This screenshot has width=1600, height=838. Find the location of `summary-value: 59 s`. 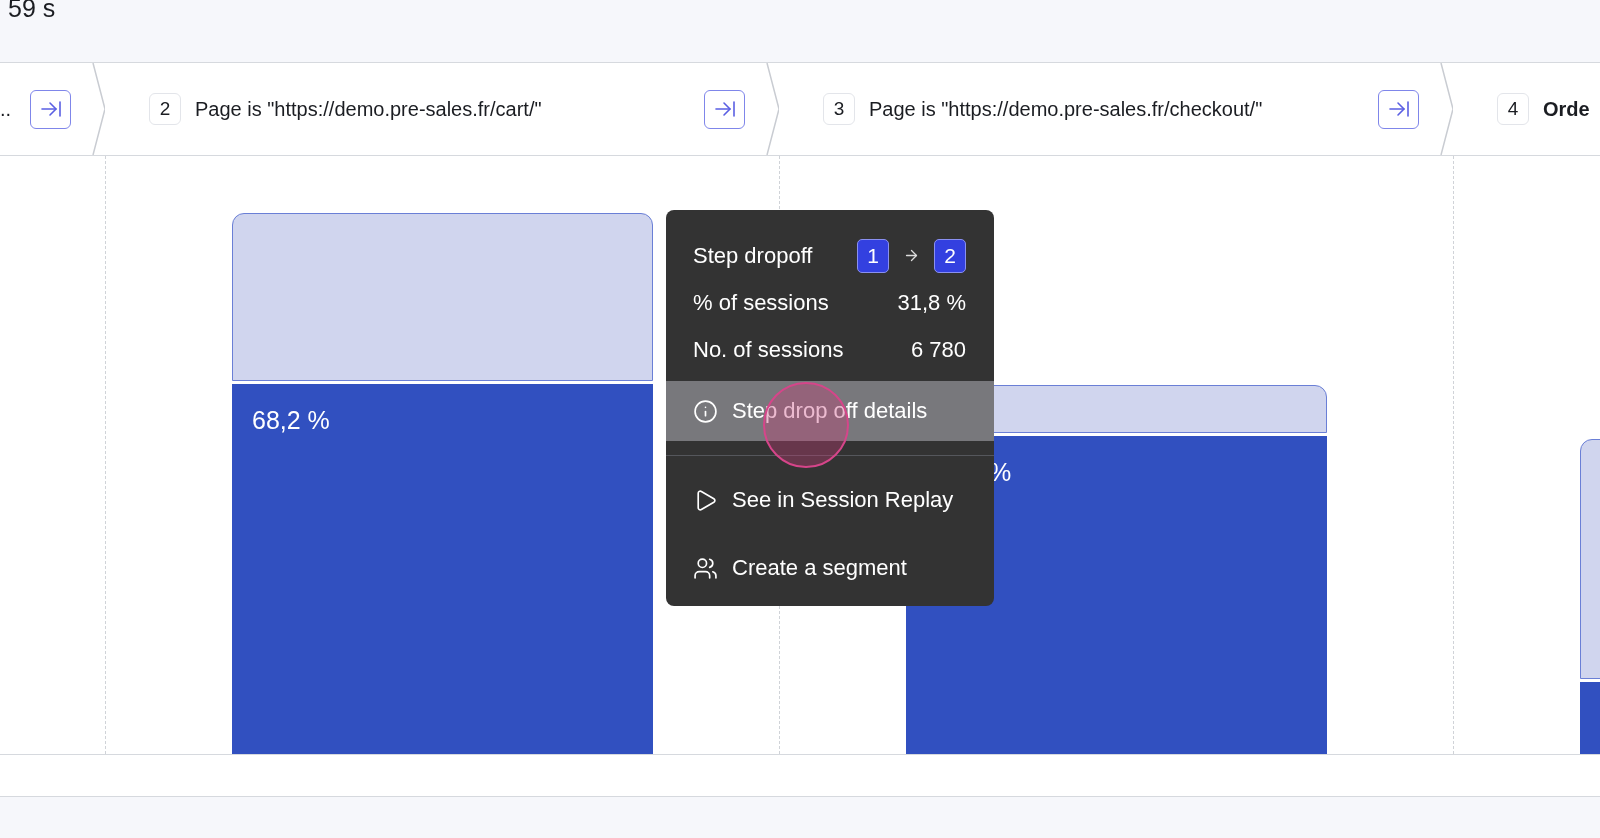

summary-value: 59 s is located at coordinates (32, 9).